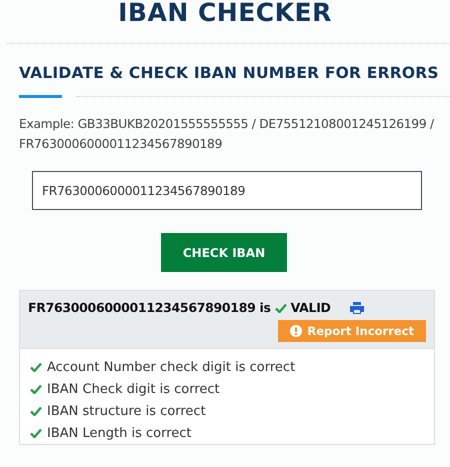 The height and width of the screenshot is (467, 450). I want to click on example-text: Example: GB33BUKB20201555555555 / DE75512108001245126199 / FR7630006000011234567890189, so click(227, 134).